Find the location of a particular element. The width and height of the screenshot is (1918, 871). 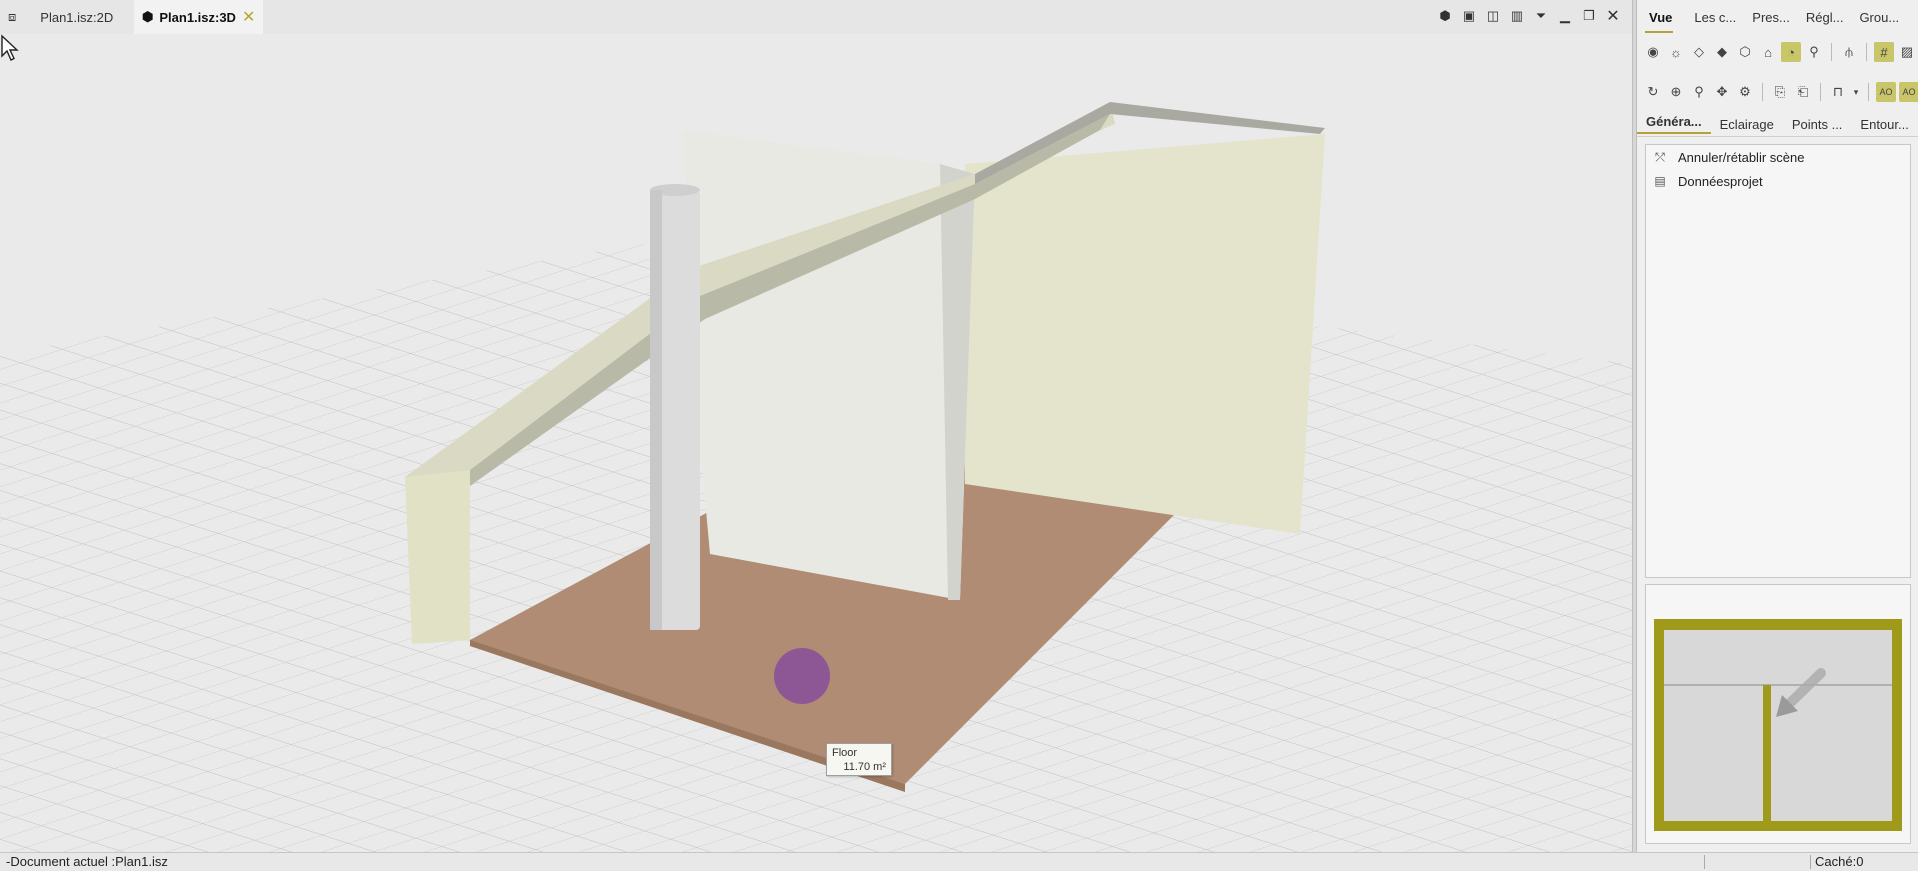

close-tab-icon: ✕ is located at coordinates (248, 17).